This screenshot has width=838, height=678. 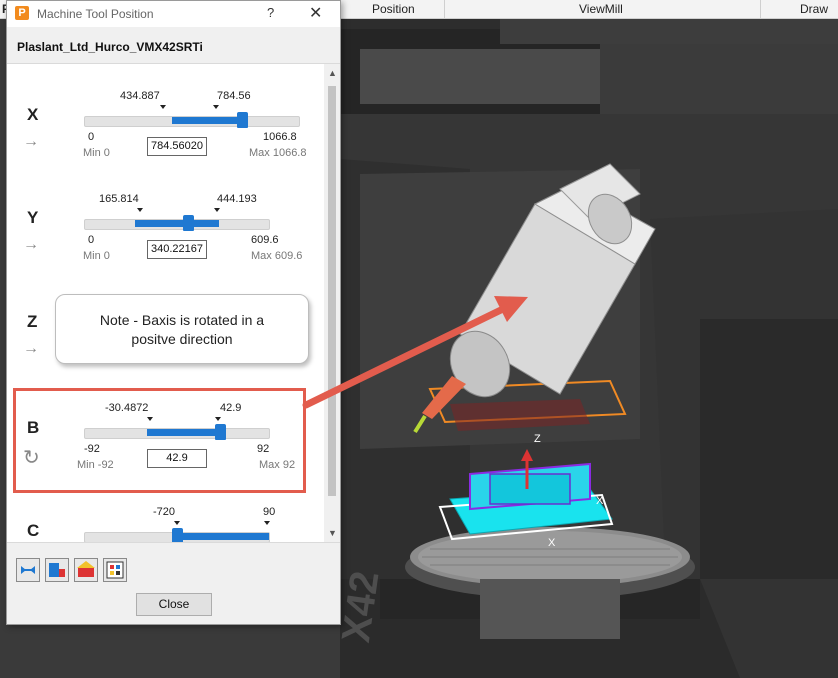 I want to click on scene-axis-z-label: Z, so click(x=537, y=439).